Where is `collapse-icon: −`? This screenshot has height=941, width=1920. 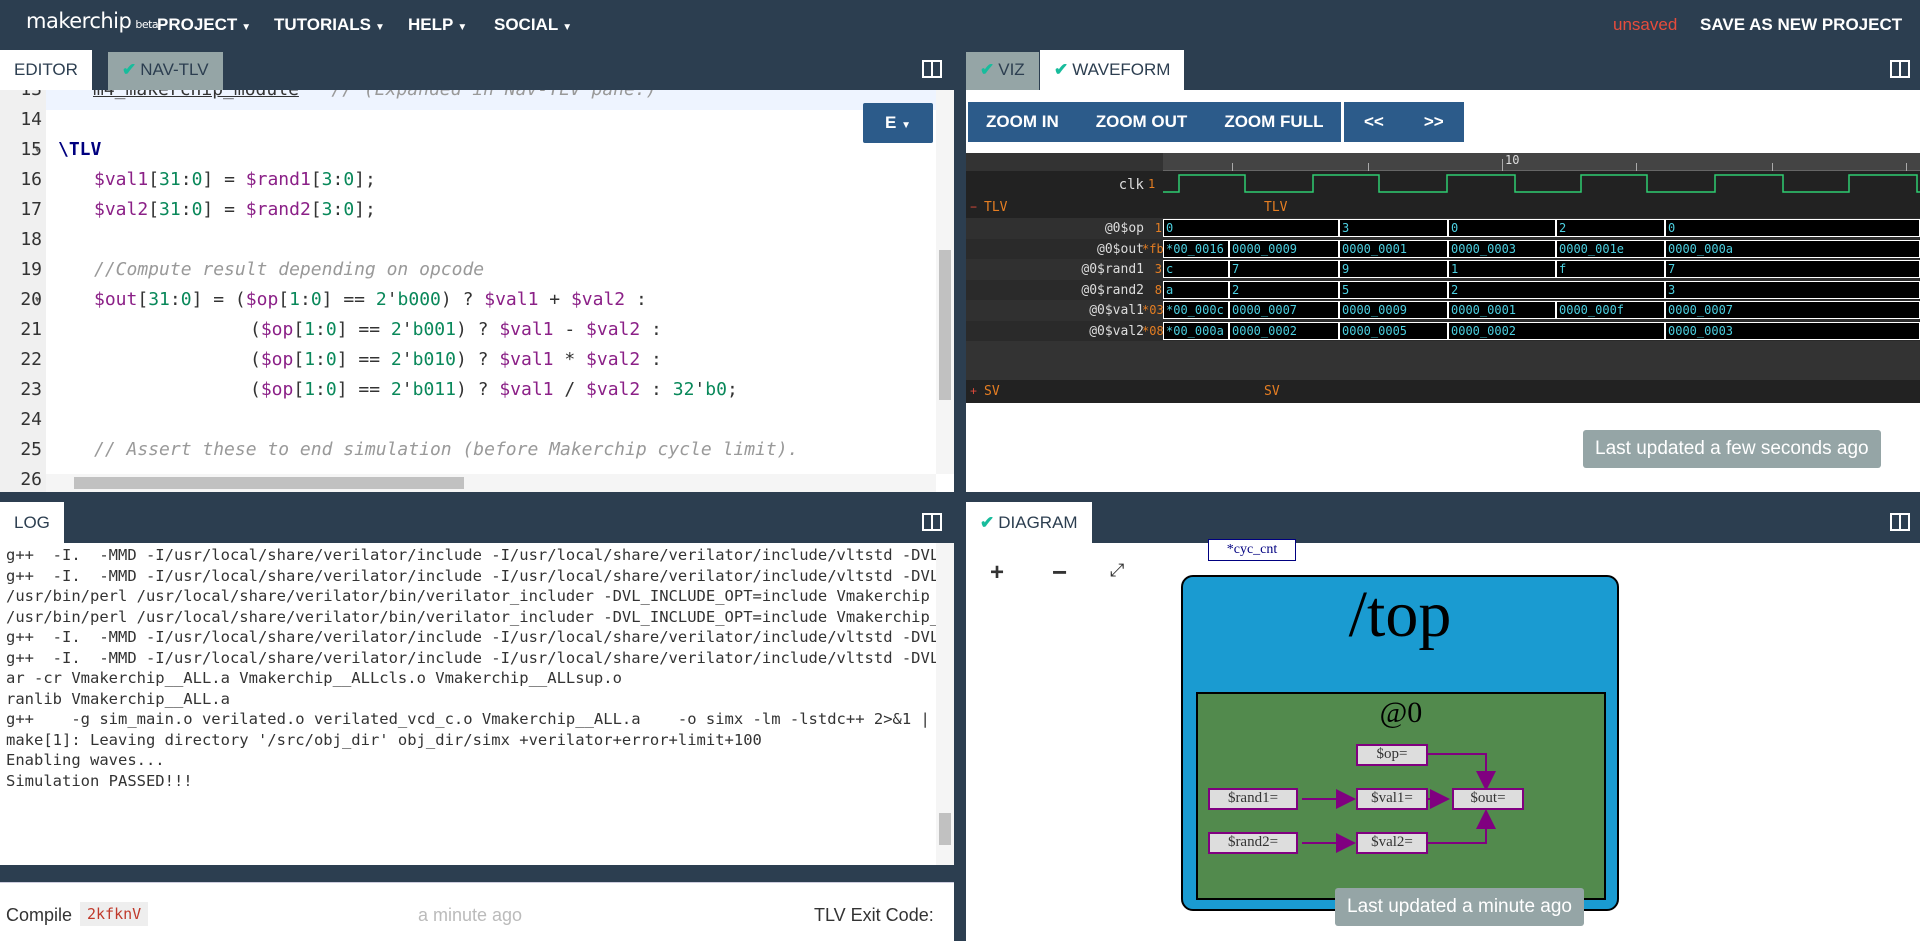
collapse-icon: − is located at coordinates (973, 207).